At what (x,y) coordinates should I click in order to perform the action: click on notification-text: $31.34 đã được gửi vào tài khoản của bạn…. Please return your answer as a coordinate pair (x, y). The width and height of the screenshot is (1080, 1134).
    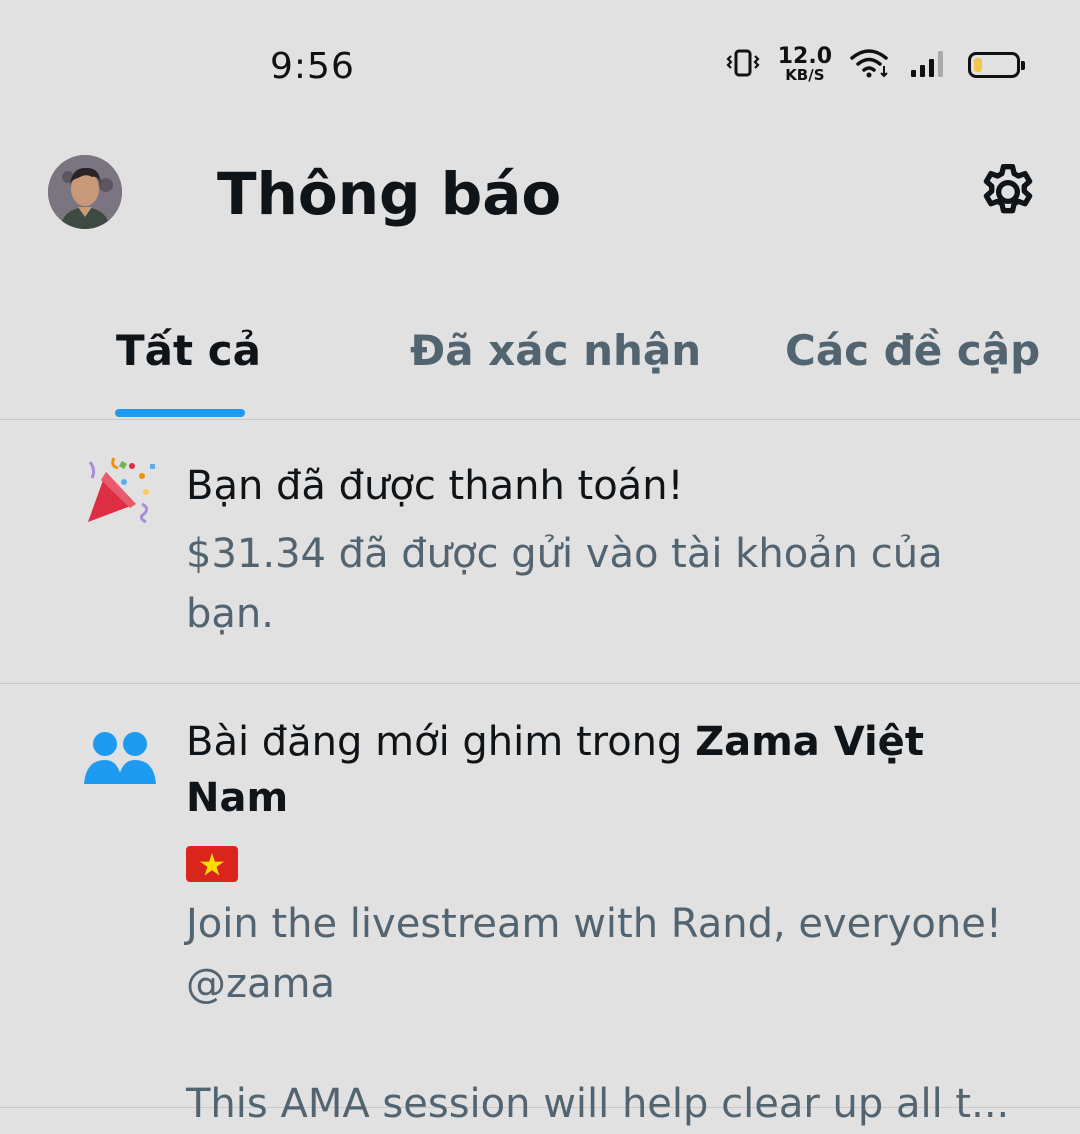
    Looking at the image, I should click on (564, 584).